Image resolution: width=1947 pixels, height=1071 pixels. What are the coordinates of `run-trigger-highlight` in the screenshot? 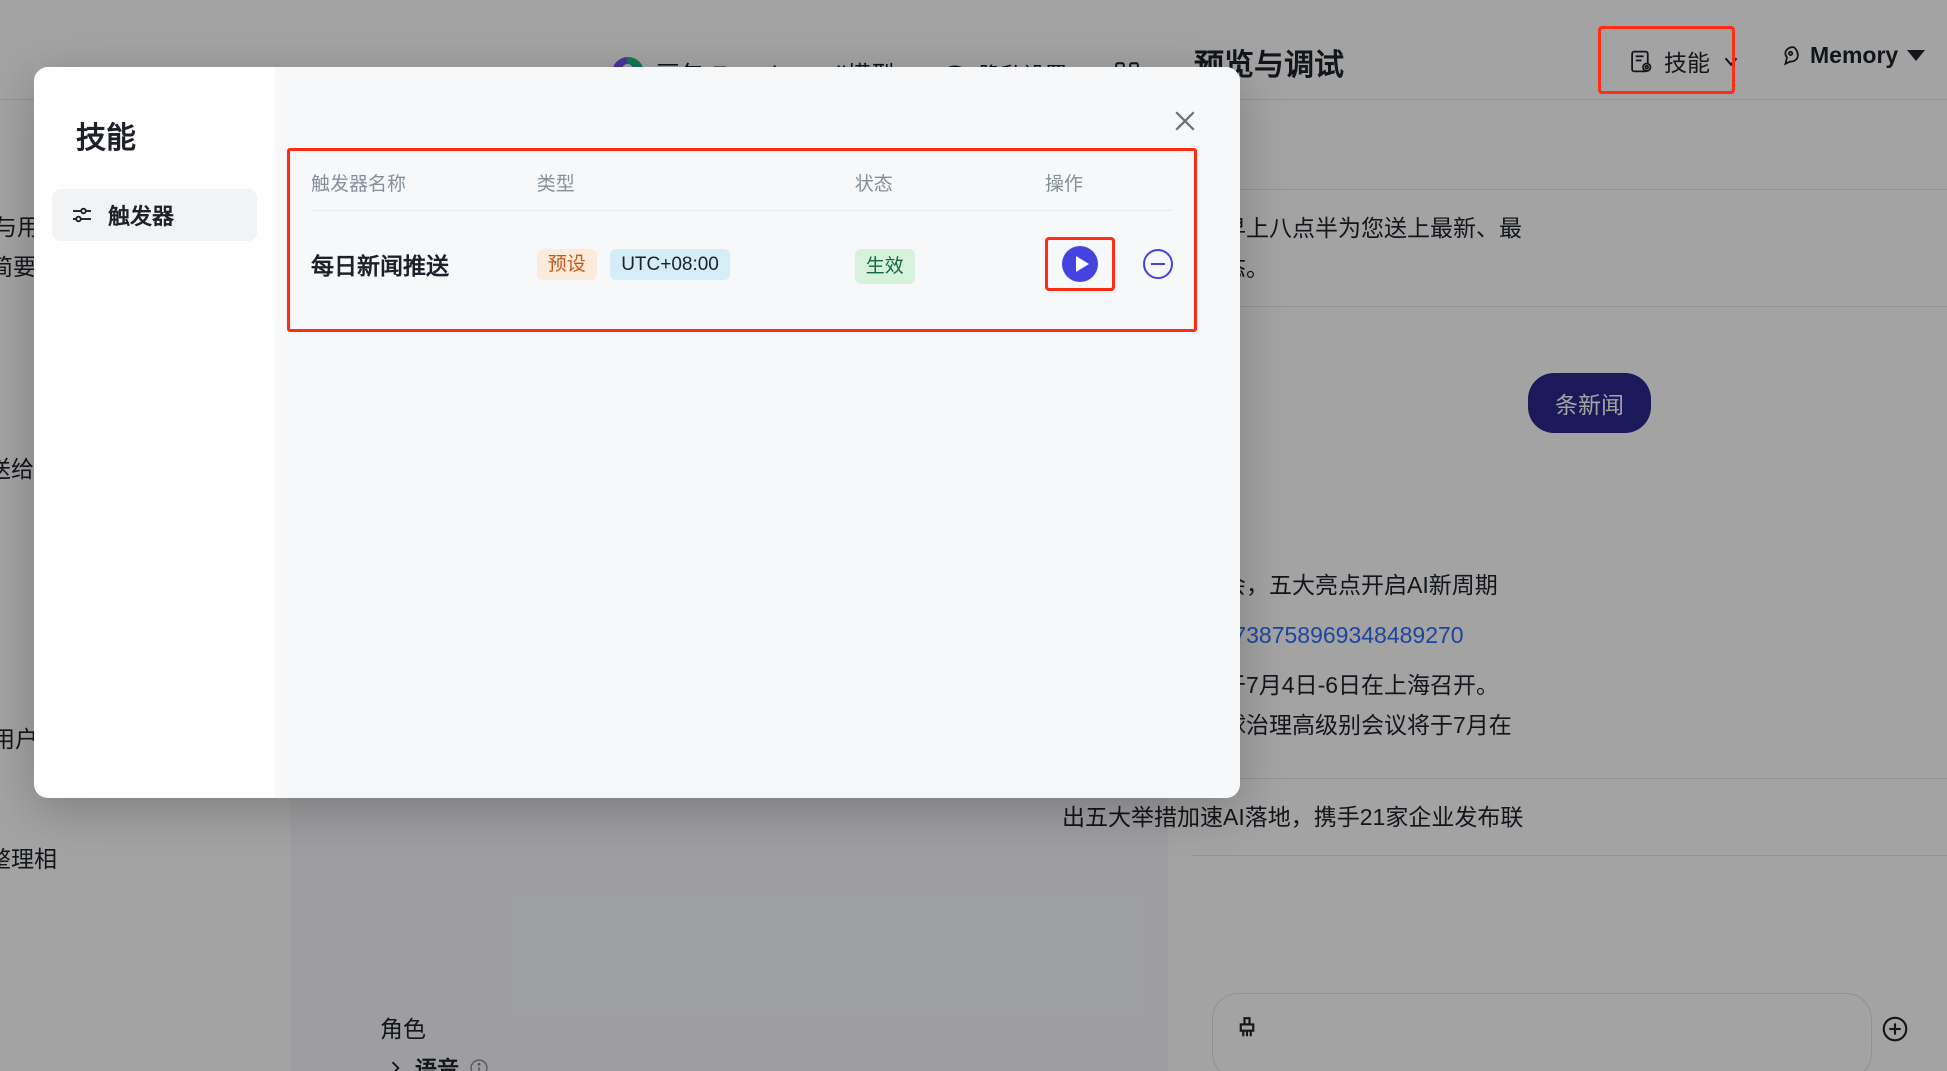 It's located at (1080, 264).